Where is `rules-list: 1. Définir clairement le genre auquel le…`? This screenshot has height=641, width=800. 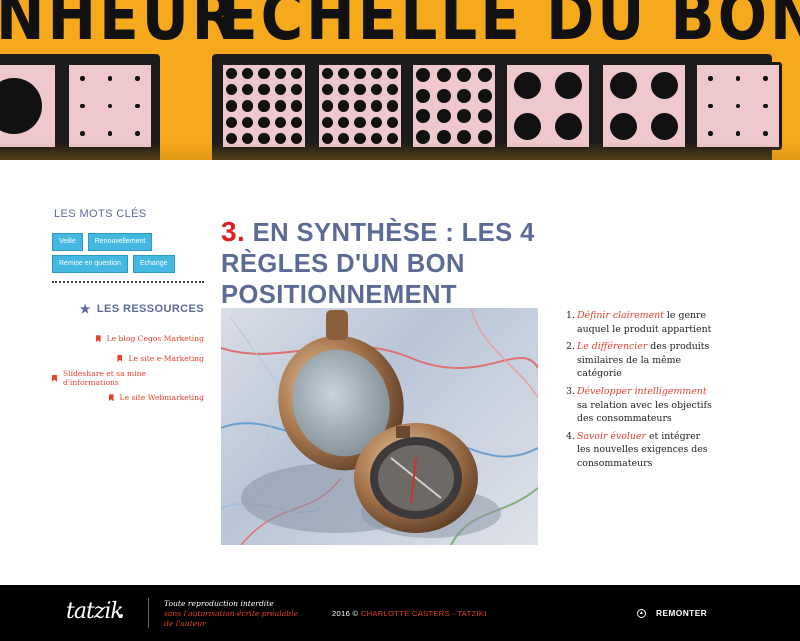 rules-list: 1. Définir clairement le genre auquel le… is located at coordinates (641, 392).